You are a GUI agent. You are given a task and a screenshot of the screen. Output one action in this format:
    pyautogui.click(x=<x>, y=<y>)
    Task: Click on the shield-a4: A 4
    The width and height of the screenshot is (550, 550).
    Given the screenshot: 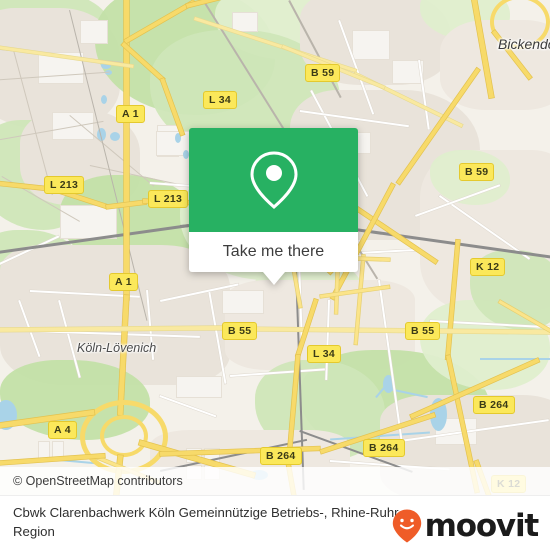 What is the action you would take?
    pyautogui.click(x=62, y=430)
    